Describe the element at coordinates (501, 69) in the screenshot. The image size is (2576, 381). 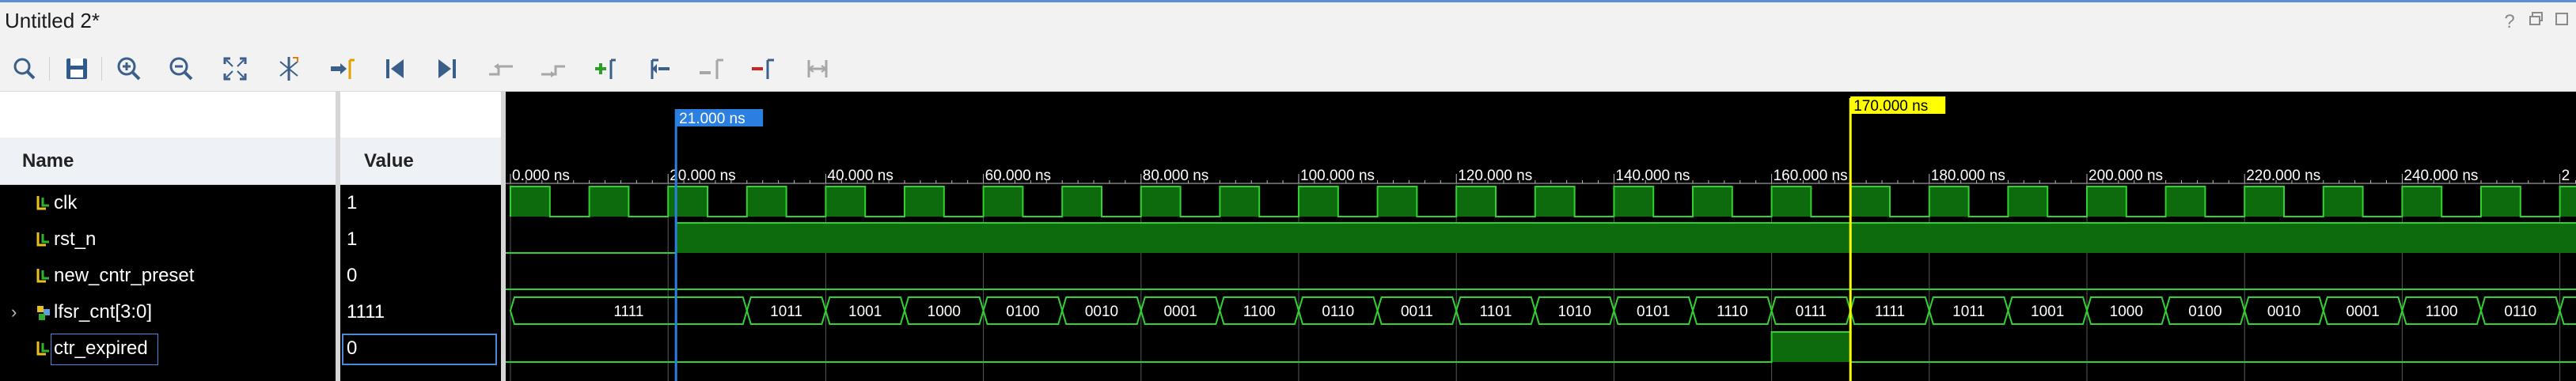
I see `previous-transition-icon` at that location.